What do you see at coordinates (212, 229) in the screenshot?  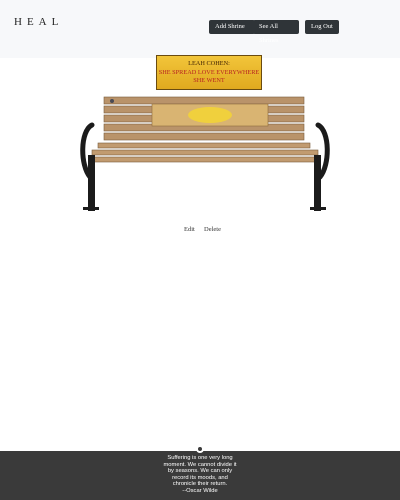 I see `delete-link: Delete` at bounding box center [212, 229].